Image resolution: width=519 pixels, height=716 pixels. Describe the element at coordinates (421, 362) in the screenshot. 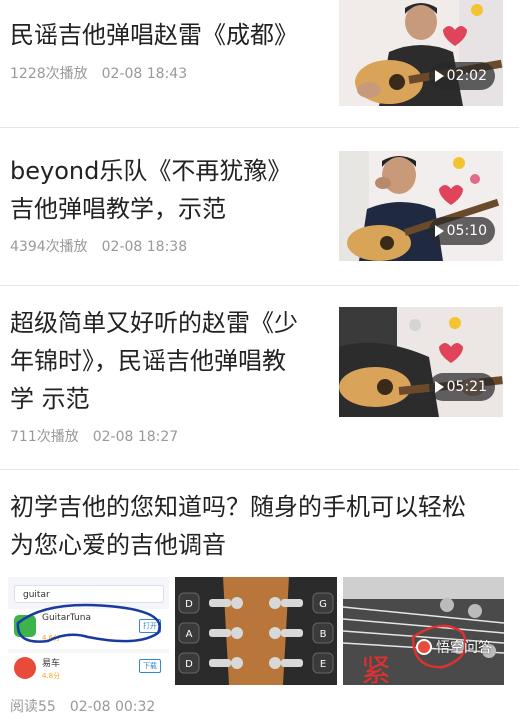

I see `video-thumbnail: 05:21` at that location.